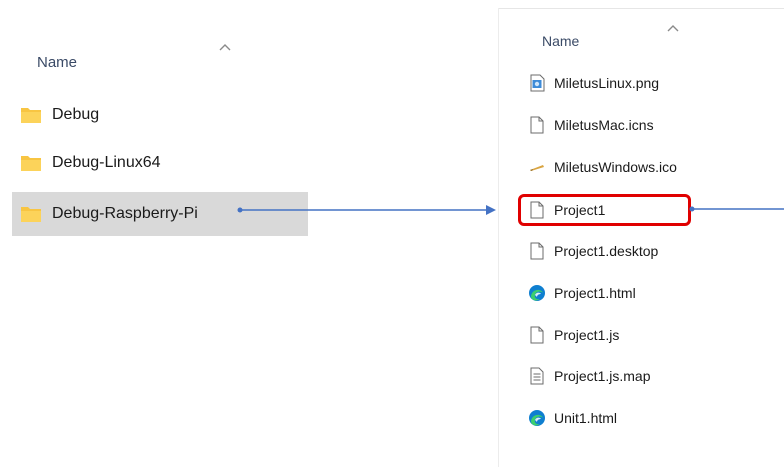 Image resolution: width=784 pixels, height=467 pixels. I want to click on file-item-project1-js: Project1.js, so click(642, 335).